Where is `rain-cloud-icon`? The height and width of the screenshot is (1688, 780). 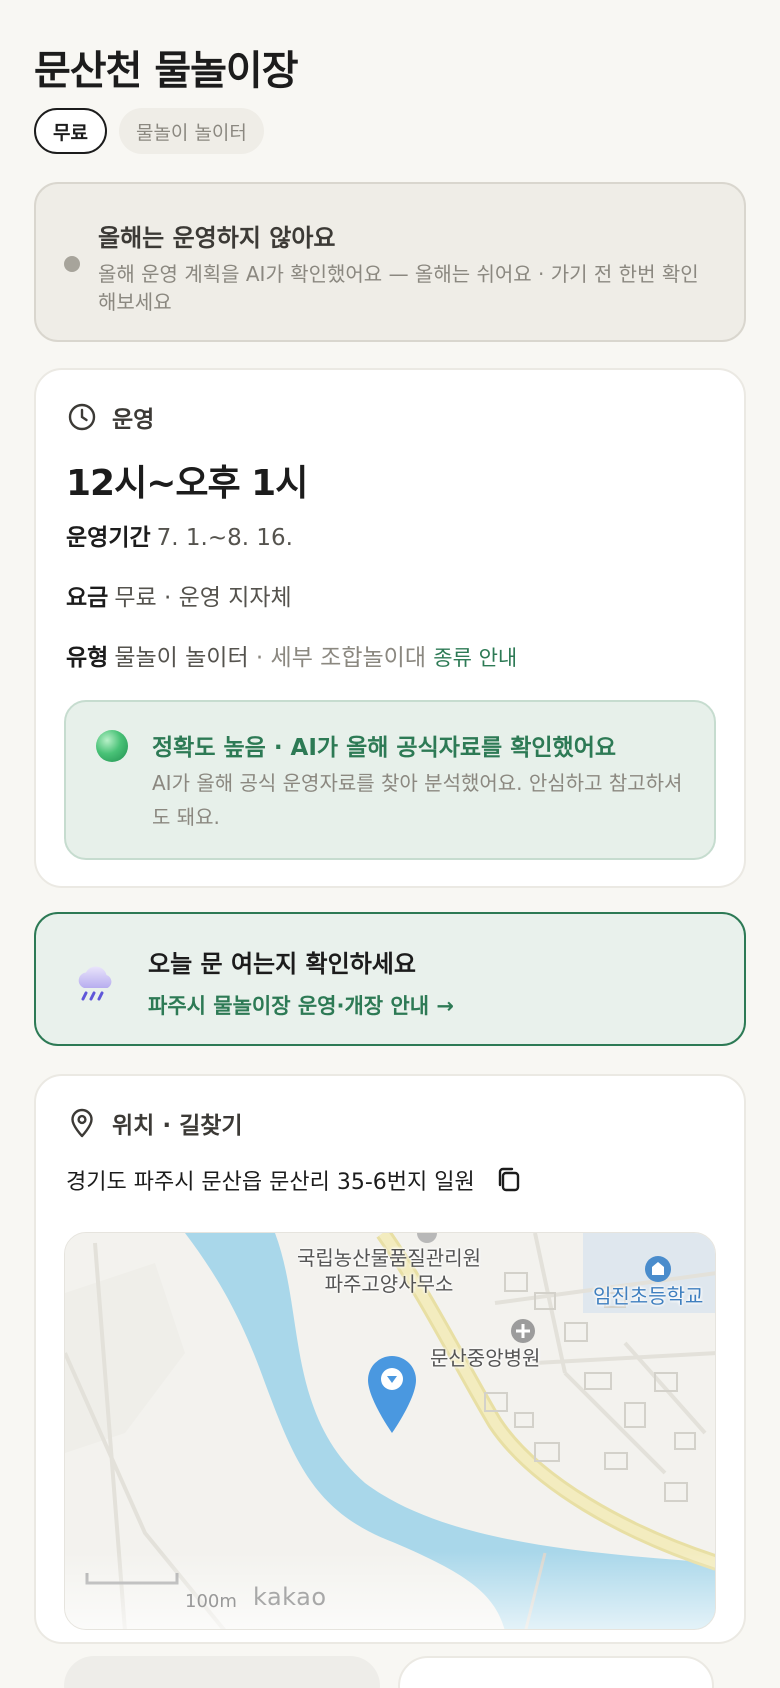 rain-cloud-icon is located at coordinates (95, 983).